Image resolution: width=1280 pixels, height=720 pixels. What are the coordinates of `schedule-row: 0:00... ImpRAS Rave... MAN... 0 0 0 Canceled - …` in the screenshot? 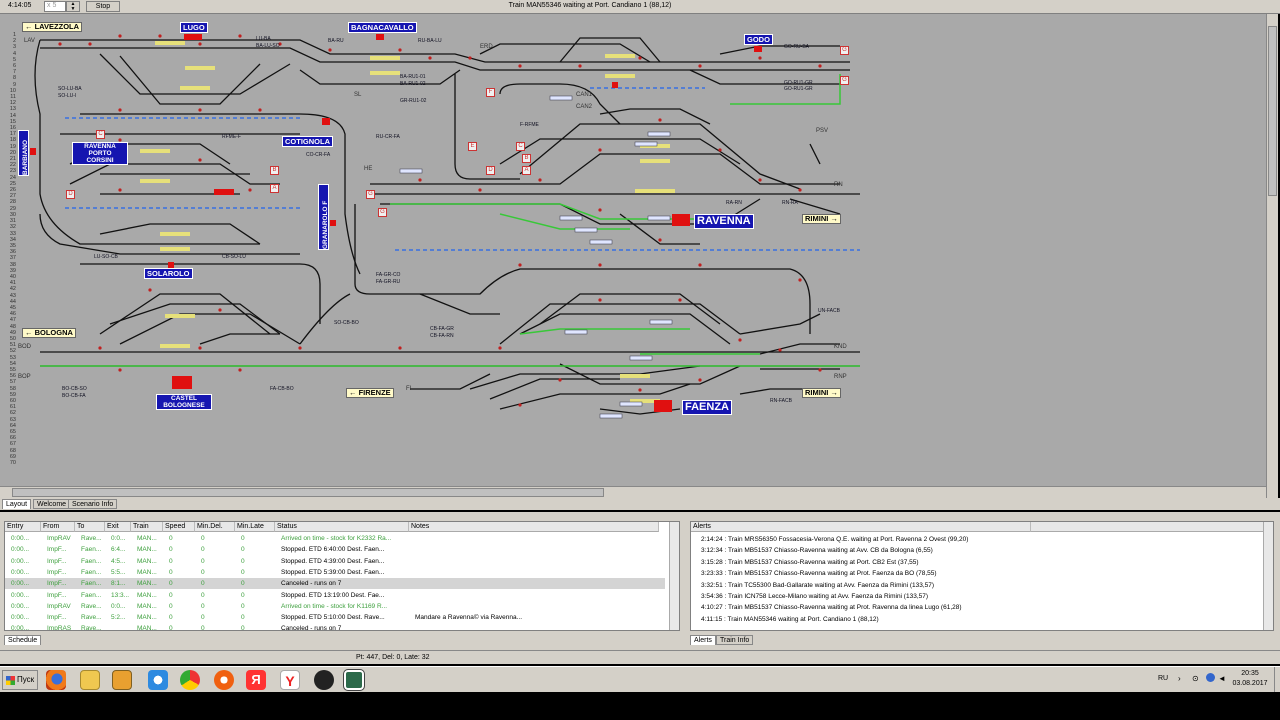 It's located at (335, 626).